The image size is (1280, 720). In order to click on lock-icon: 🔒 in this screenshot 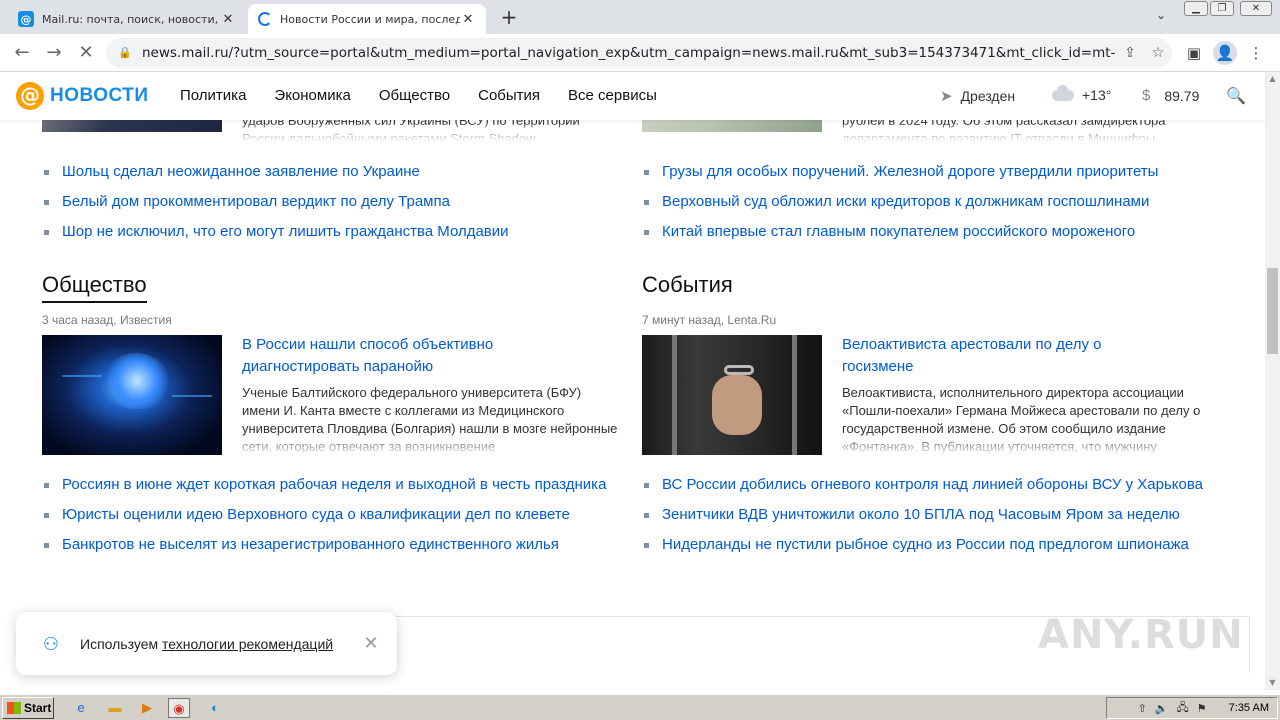, I will do `click(125, 53)`.